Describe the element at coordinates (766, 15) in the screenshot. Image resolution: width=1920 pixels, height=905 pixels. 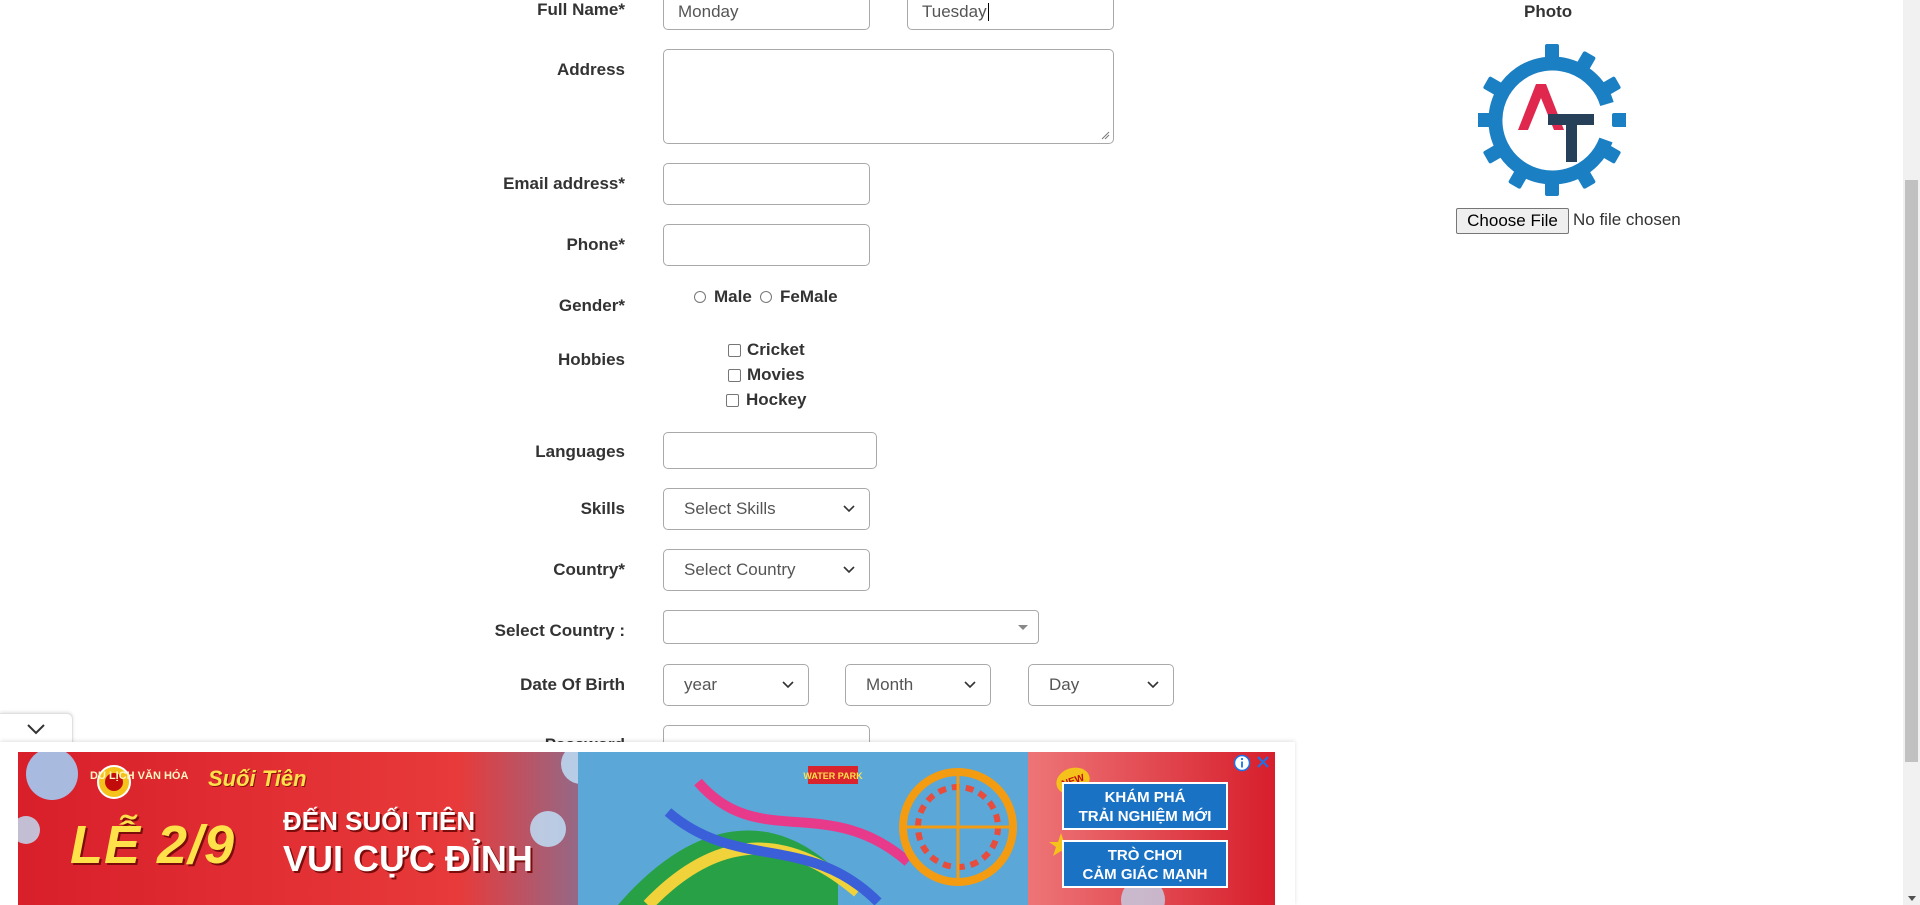
I see `first-name-input: Monday` at that location.